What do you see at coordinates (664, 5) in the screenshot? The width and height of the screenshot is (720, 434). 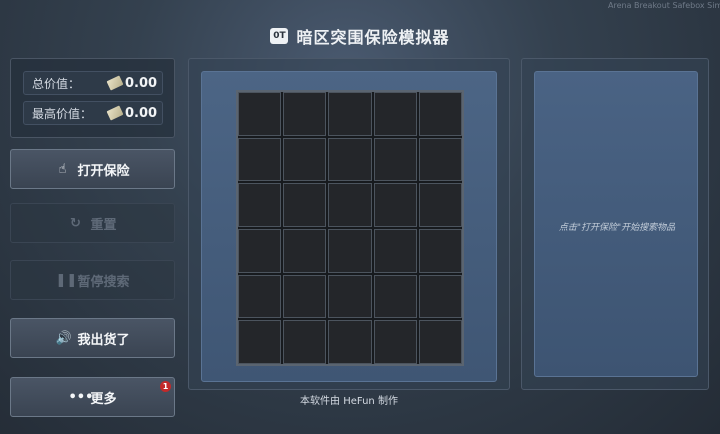 I see `watermark: Arena Breakout Safebox Sim` at bounding box center [664, 5].